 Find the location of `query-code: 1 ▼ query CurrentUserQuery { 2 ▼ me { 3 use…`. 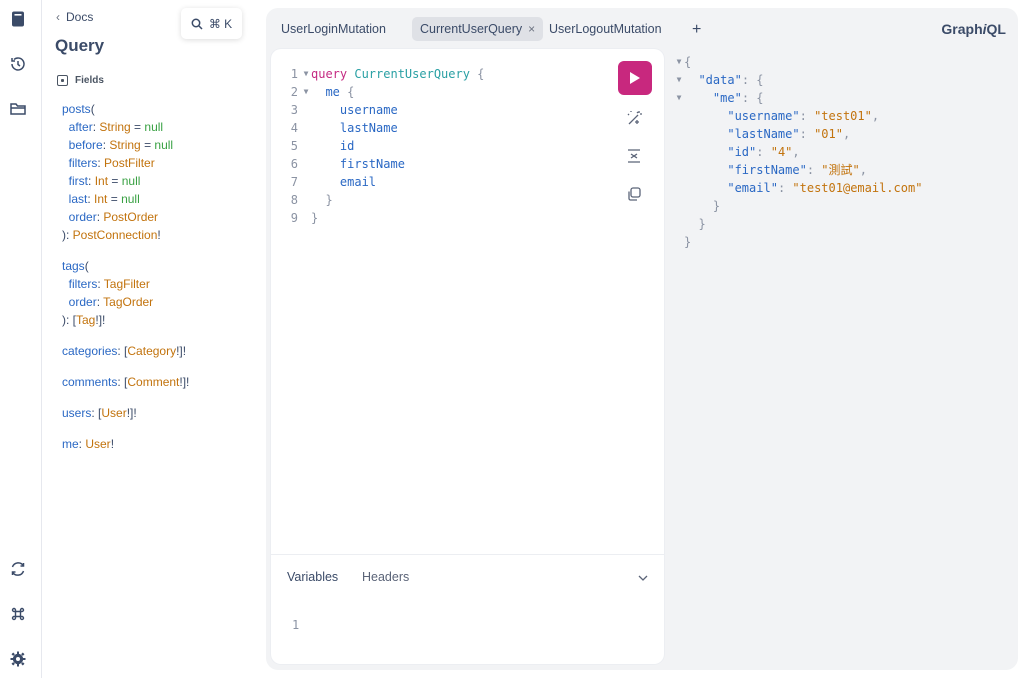

query-code: 1 ▼ query CurrentUserQuery { 2 ▼ me { 3 use… is located at coordinates (378, 146).